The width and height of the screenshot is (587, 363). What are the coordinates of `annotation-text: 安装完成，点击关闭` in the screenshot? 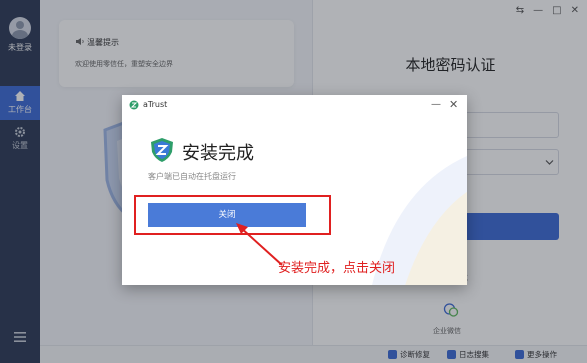 It's located at (337, 268).